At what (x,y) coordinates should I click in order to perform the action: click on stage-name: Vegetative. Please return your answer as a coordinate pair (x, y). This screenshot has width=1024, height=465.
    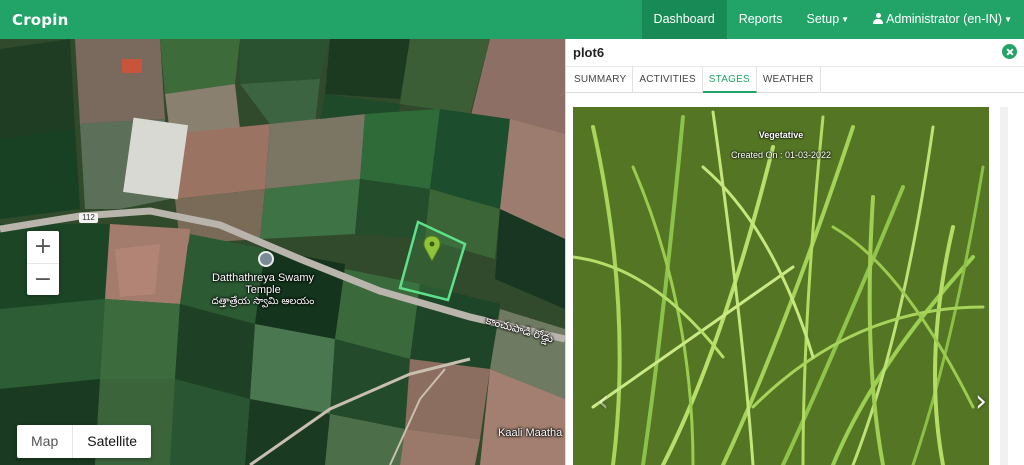
    Looking at the image, I should click on (781, 135).